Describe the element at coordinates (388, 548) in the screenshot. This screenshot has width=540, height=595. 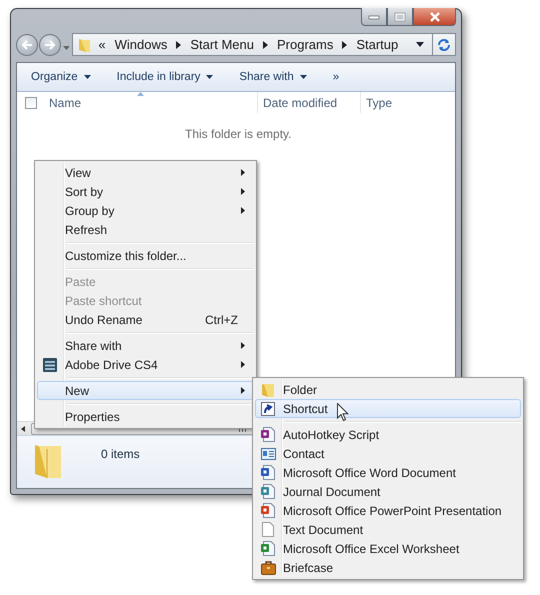
I see `menu-item: Microsoft Office Excel Worksheet` at that location.